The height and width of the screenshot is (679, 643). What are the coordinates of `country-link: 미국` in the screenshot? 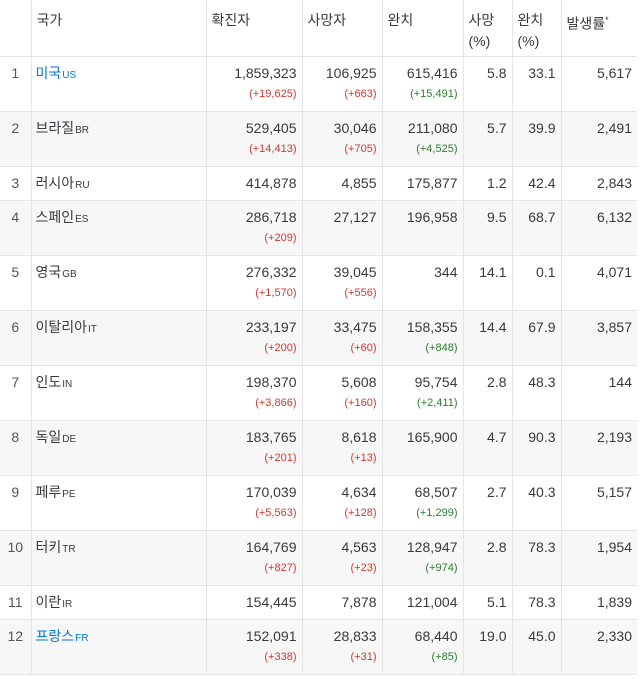 It's located at (49, 73).